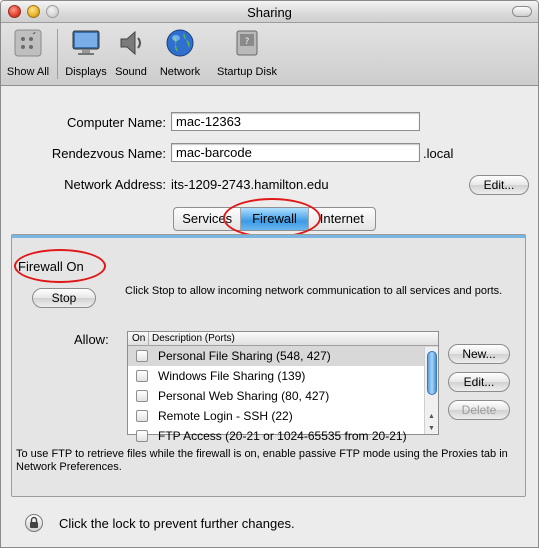  What do you see at coordinates (250, 184) in the screenshot?
I see `network-address-value: its-1209-2743.hamilton.edu` at bounding box center [250, 184].